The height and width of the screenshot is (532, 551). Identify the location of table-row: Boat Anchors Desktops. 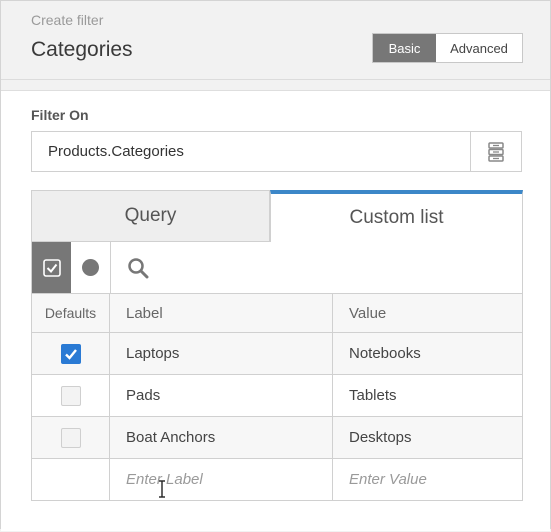
(277, 437).